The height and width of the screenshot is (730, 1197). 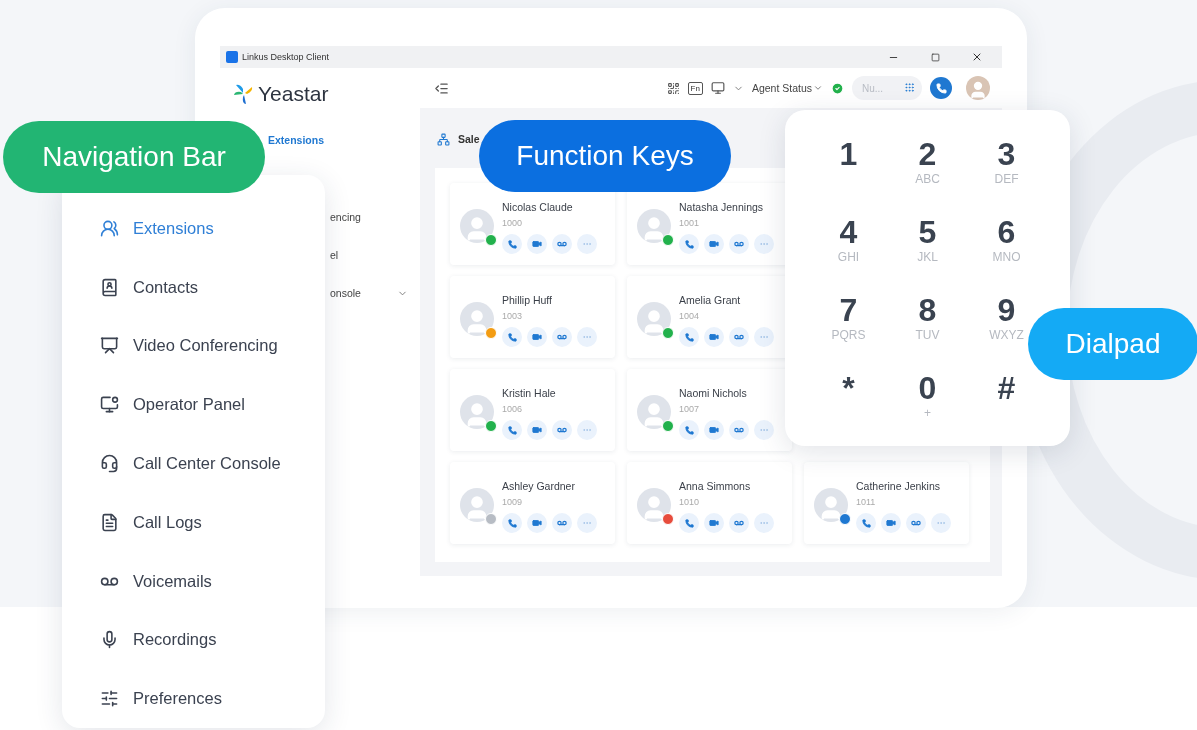 I want to click on nav-item: Voicemails, so click(x=212, y=581).